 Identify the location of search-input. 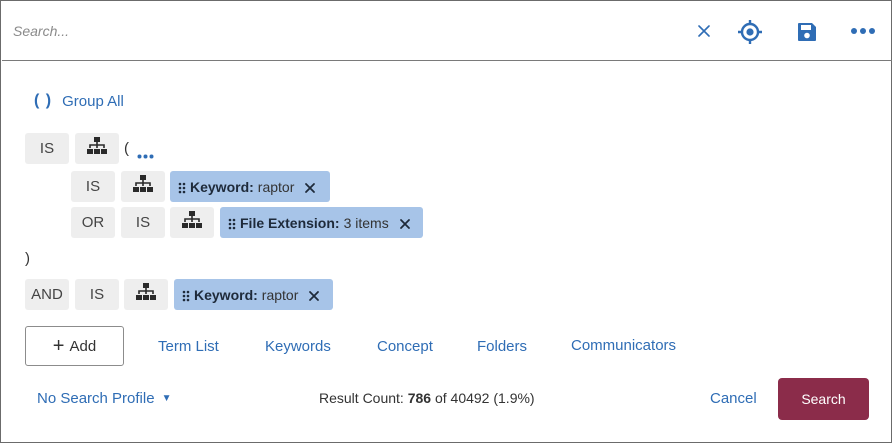
(342, 30).